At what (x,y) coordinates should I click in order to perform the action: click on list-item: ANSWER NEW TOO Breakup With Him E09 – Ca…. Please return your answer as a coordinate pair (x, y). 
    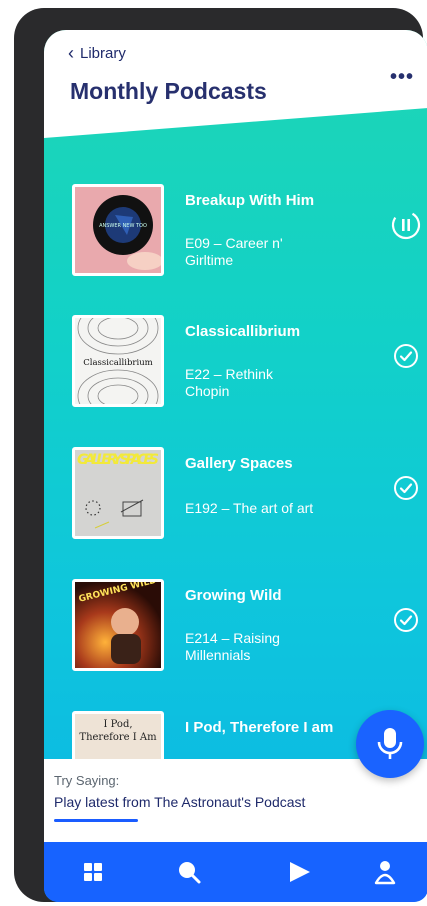
    Looking at the image, I should click on (246, 231).